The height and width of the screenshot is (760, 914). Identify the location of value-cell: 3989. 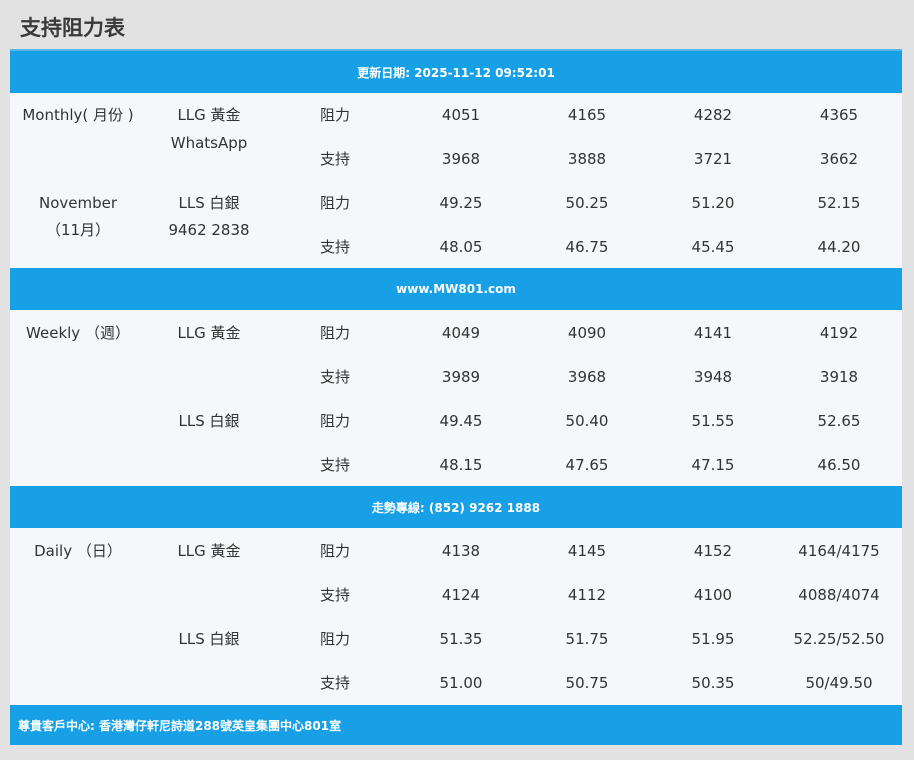
(461, 377).